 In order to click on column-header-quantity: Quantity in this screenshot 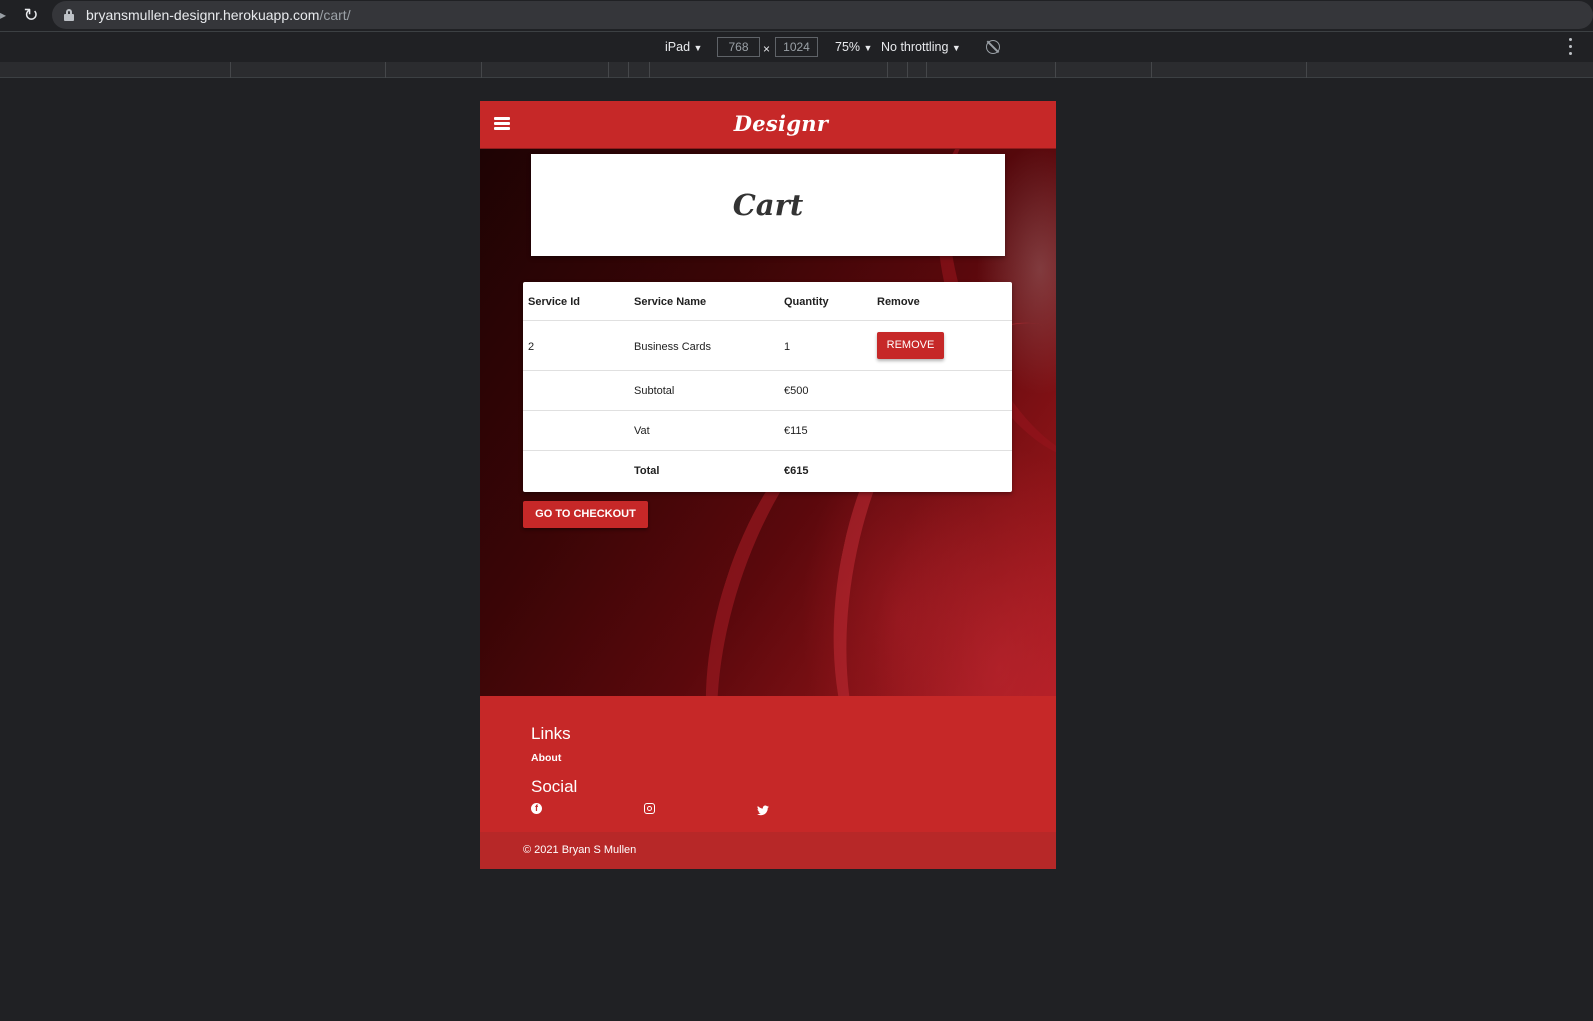, I will do `click(806, 302)`.